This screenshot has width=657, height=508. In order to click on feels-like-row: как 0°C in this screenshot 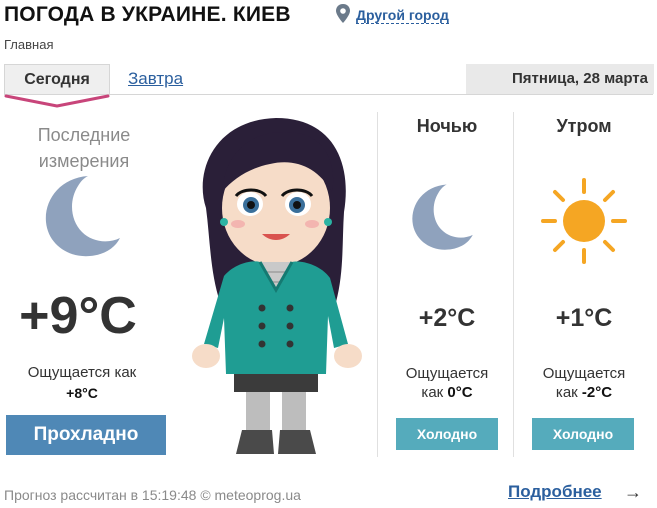, I will do `click(447, 392)`.